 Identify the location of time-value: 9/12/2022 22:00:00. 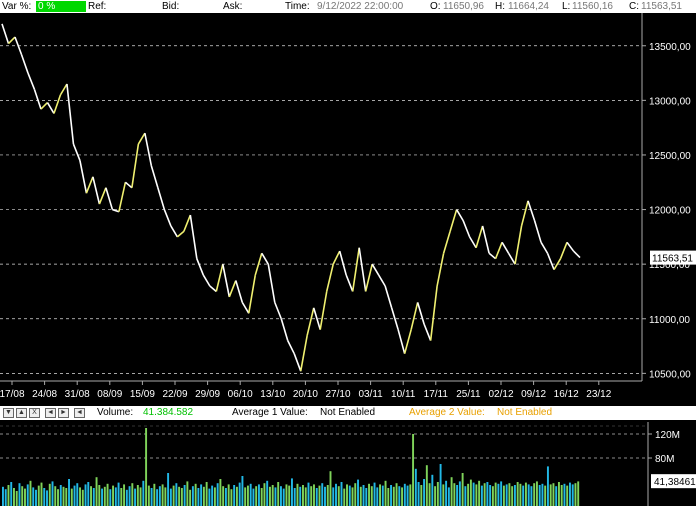
(360, 6).